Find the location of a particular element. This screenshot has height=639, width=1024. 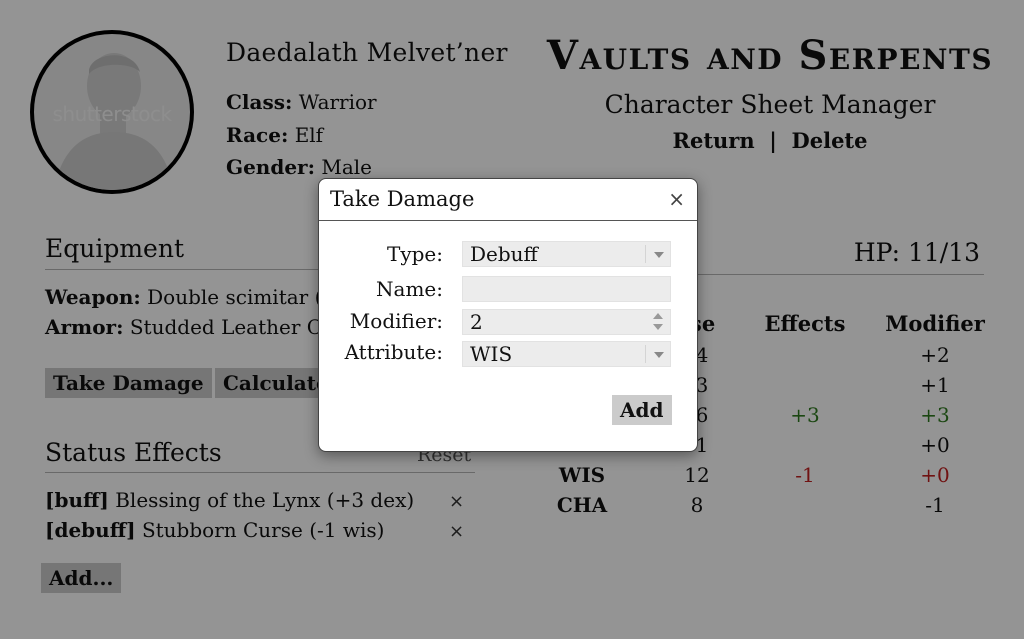

add-button: Add is located at coordinates (642, 410).